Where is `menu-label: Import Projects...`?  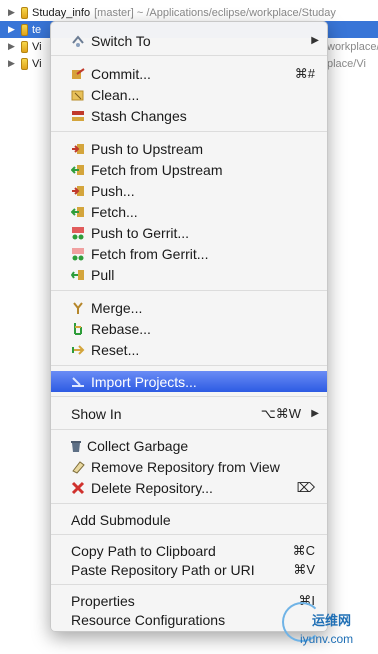
menu-label: Import Projects... is located at coordinates (144, 381).